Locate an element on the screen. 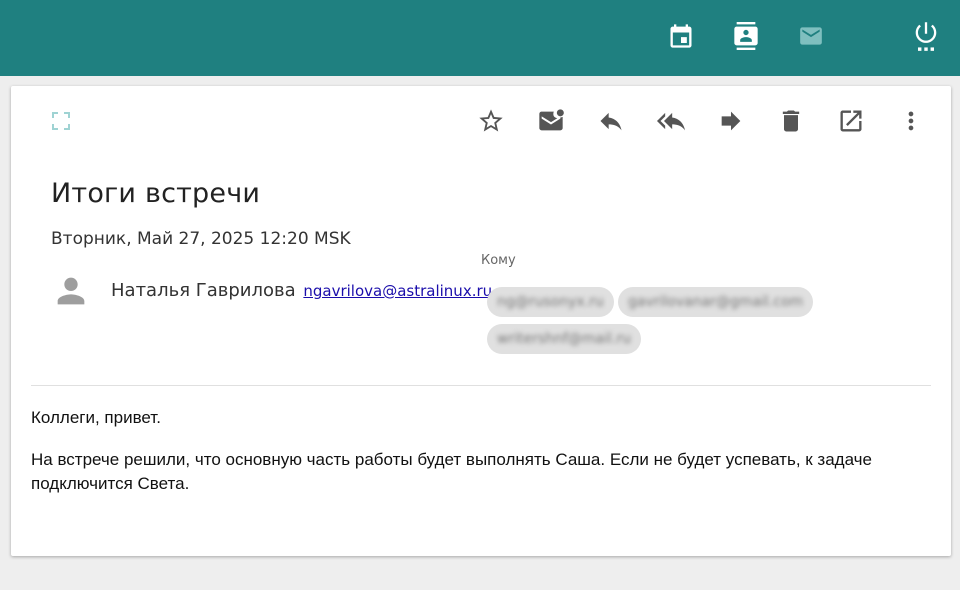 The image size is (960, 590). reply-icon is located at coordinates (611, 121).